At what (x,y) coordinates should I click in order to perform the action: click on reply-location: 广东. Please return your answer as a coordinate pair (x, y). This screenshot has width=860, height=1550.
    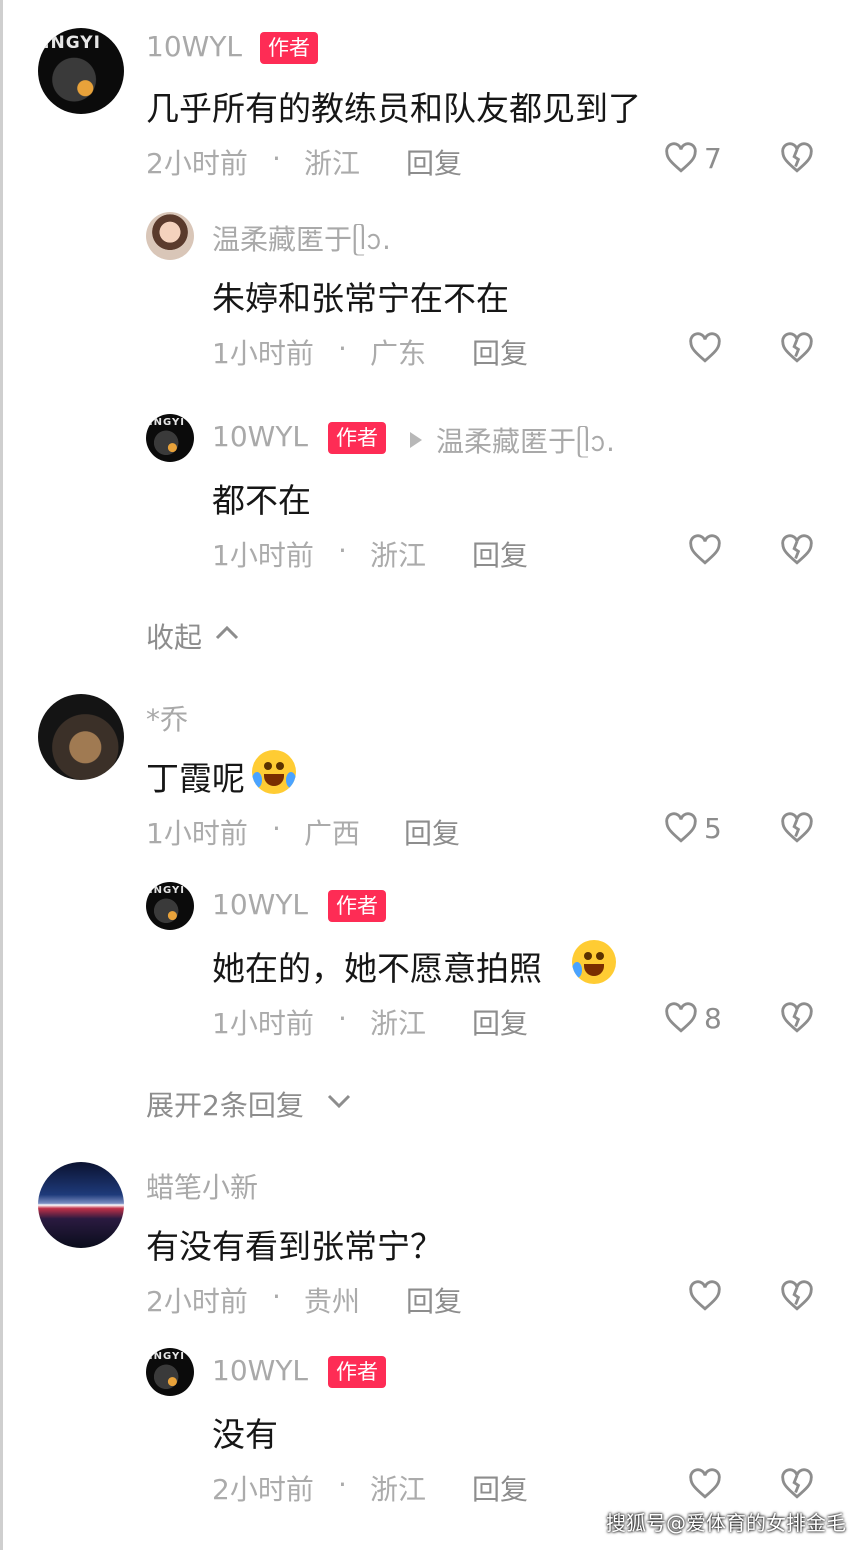
    Looking at the image, I should click on (398, 353).